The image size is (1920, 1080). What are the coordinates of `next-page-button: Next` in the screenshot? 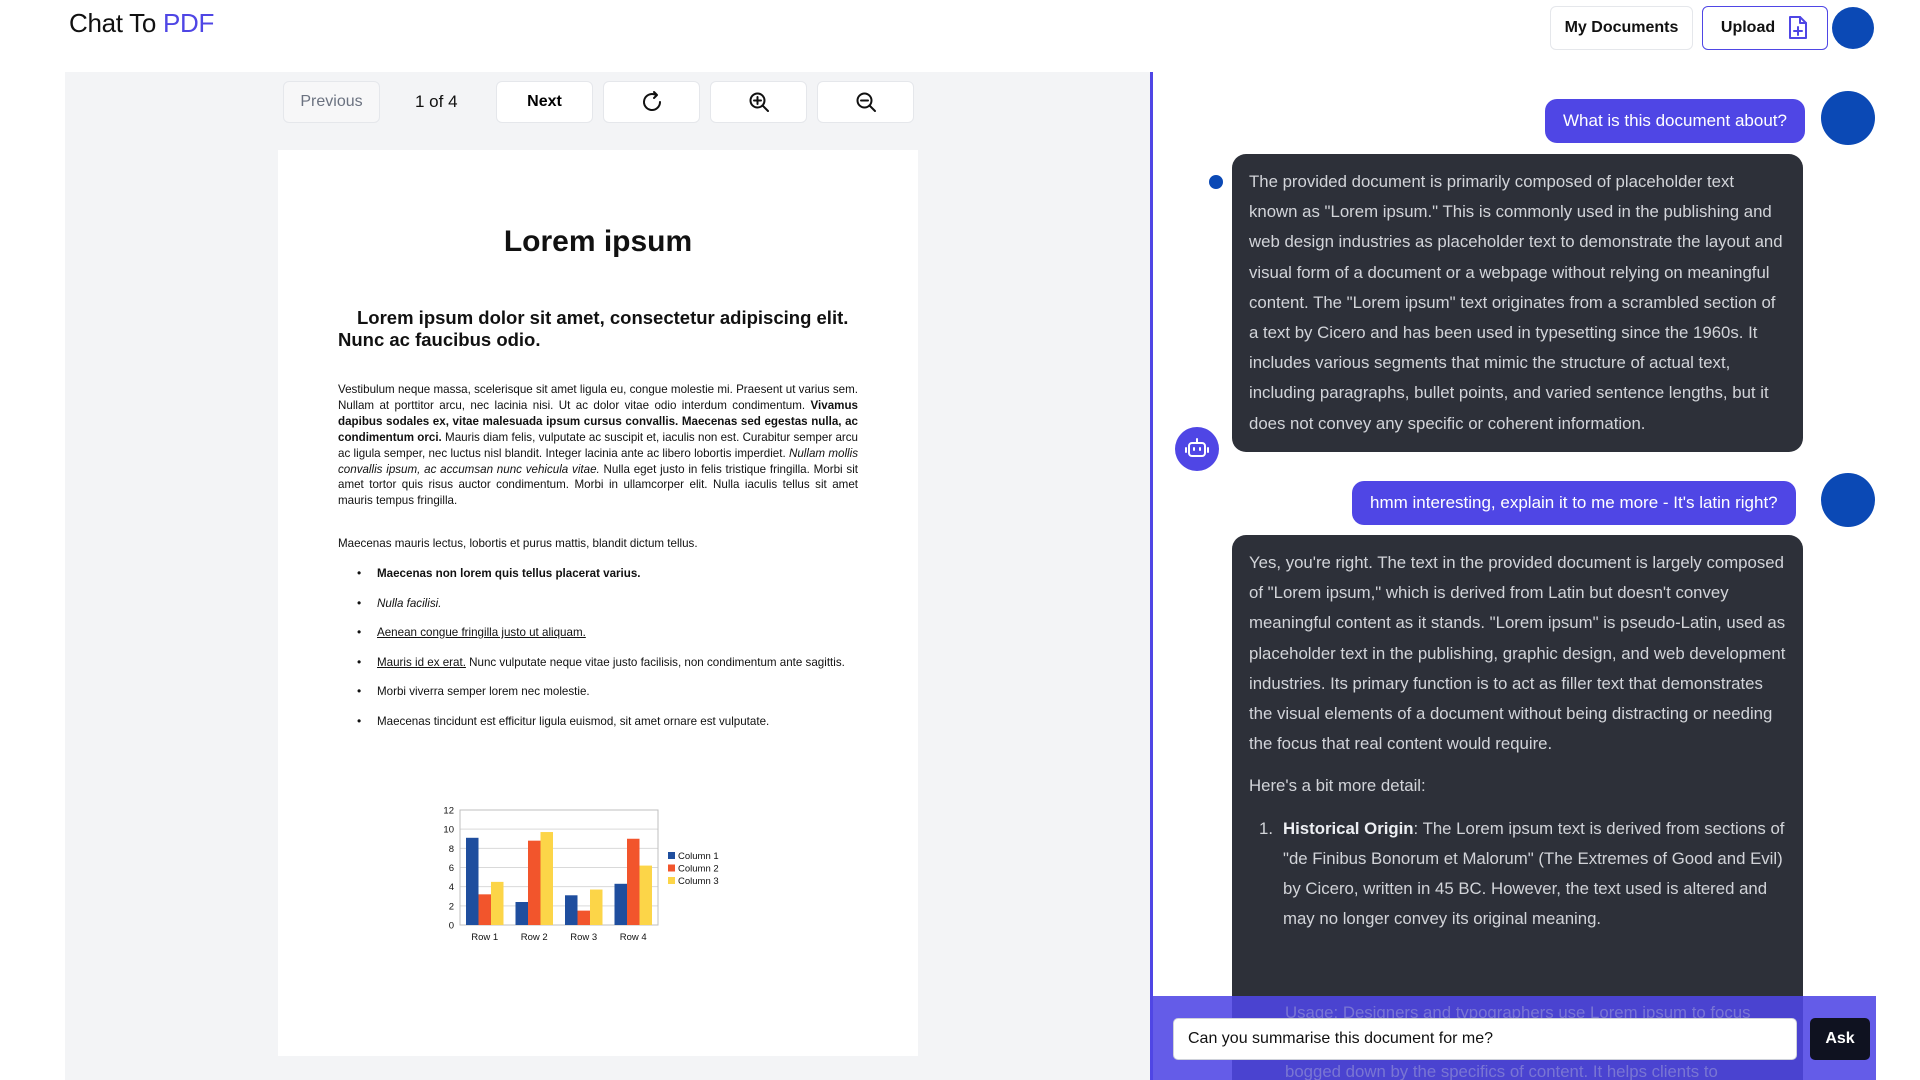 It's located at (544, 102).